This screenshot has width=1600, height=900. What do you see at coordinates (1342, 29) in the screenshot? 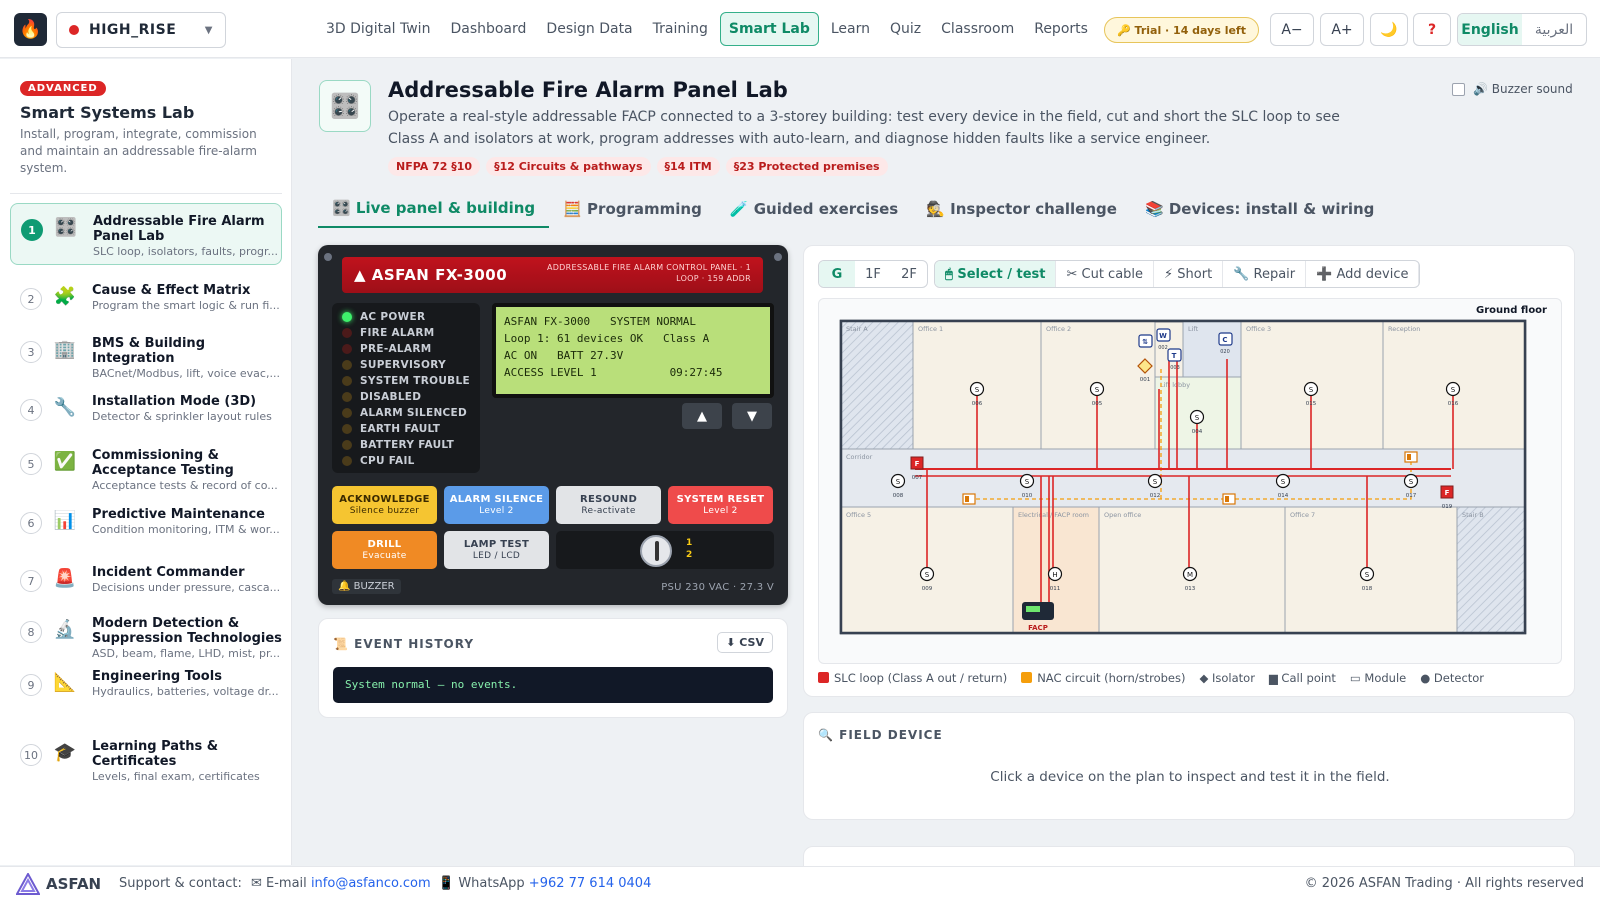
I see `font-increase-button: A+` at bounding box center [1342, 29].